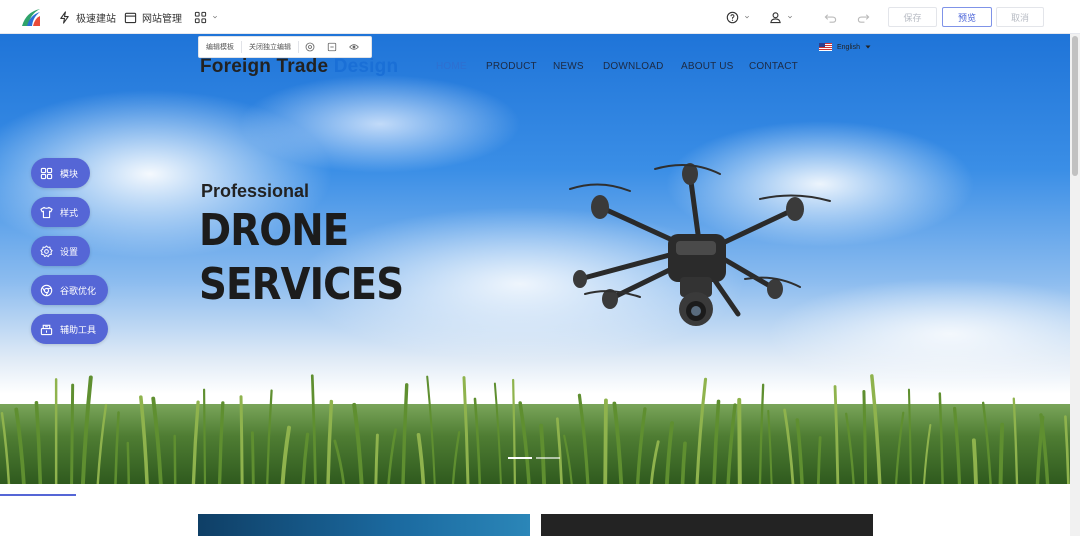 This screenshot has height=536, width=1080. Describe the element at coordinates (69, 212) in the screenshot. I see `side-button-label: 样式` at that location.